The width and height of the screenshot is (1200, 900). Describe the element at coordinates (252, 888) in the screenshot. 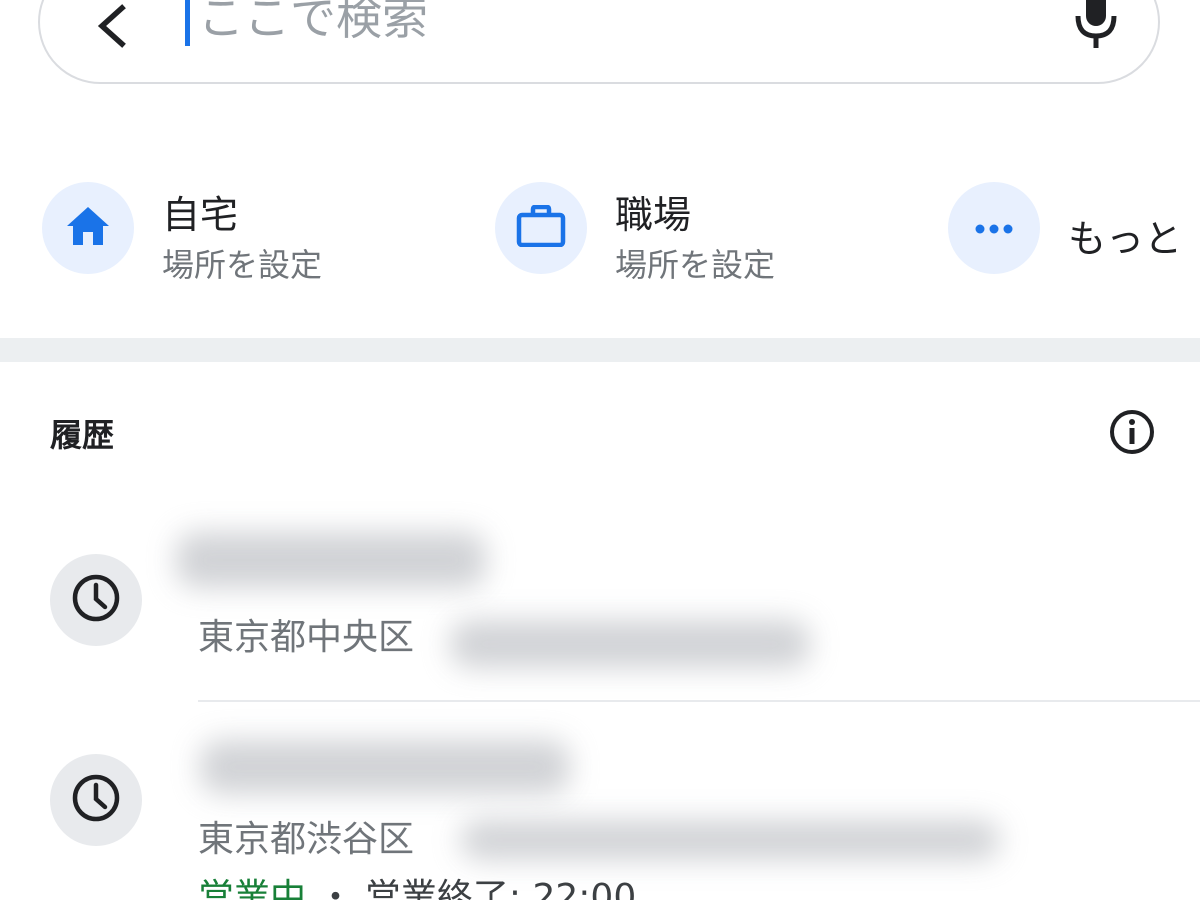

I see `open-status: 営業中` at that location.